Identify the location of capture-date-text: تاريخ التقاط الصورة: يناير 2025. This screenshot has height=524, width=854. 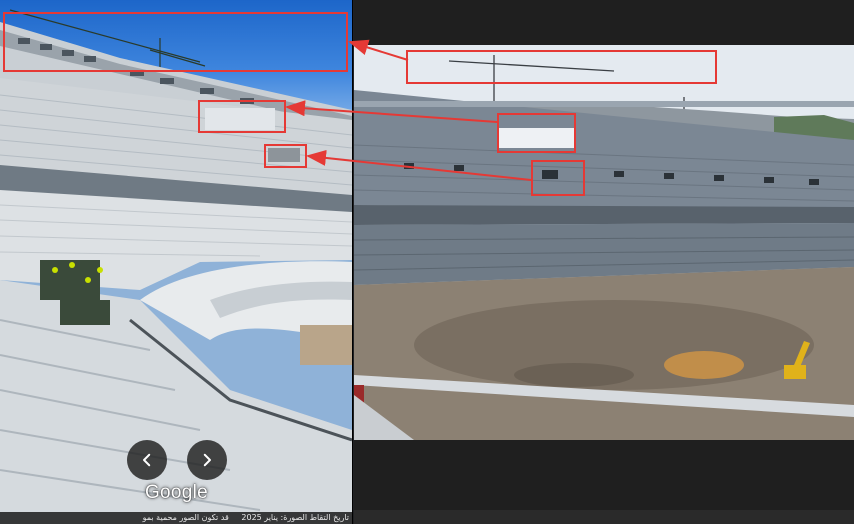
(295, 517).